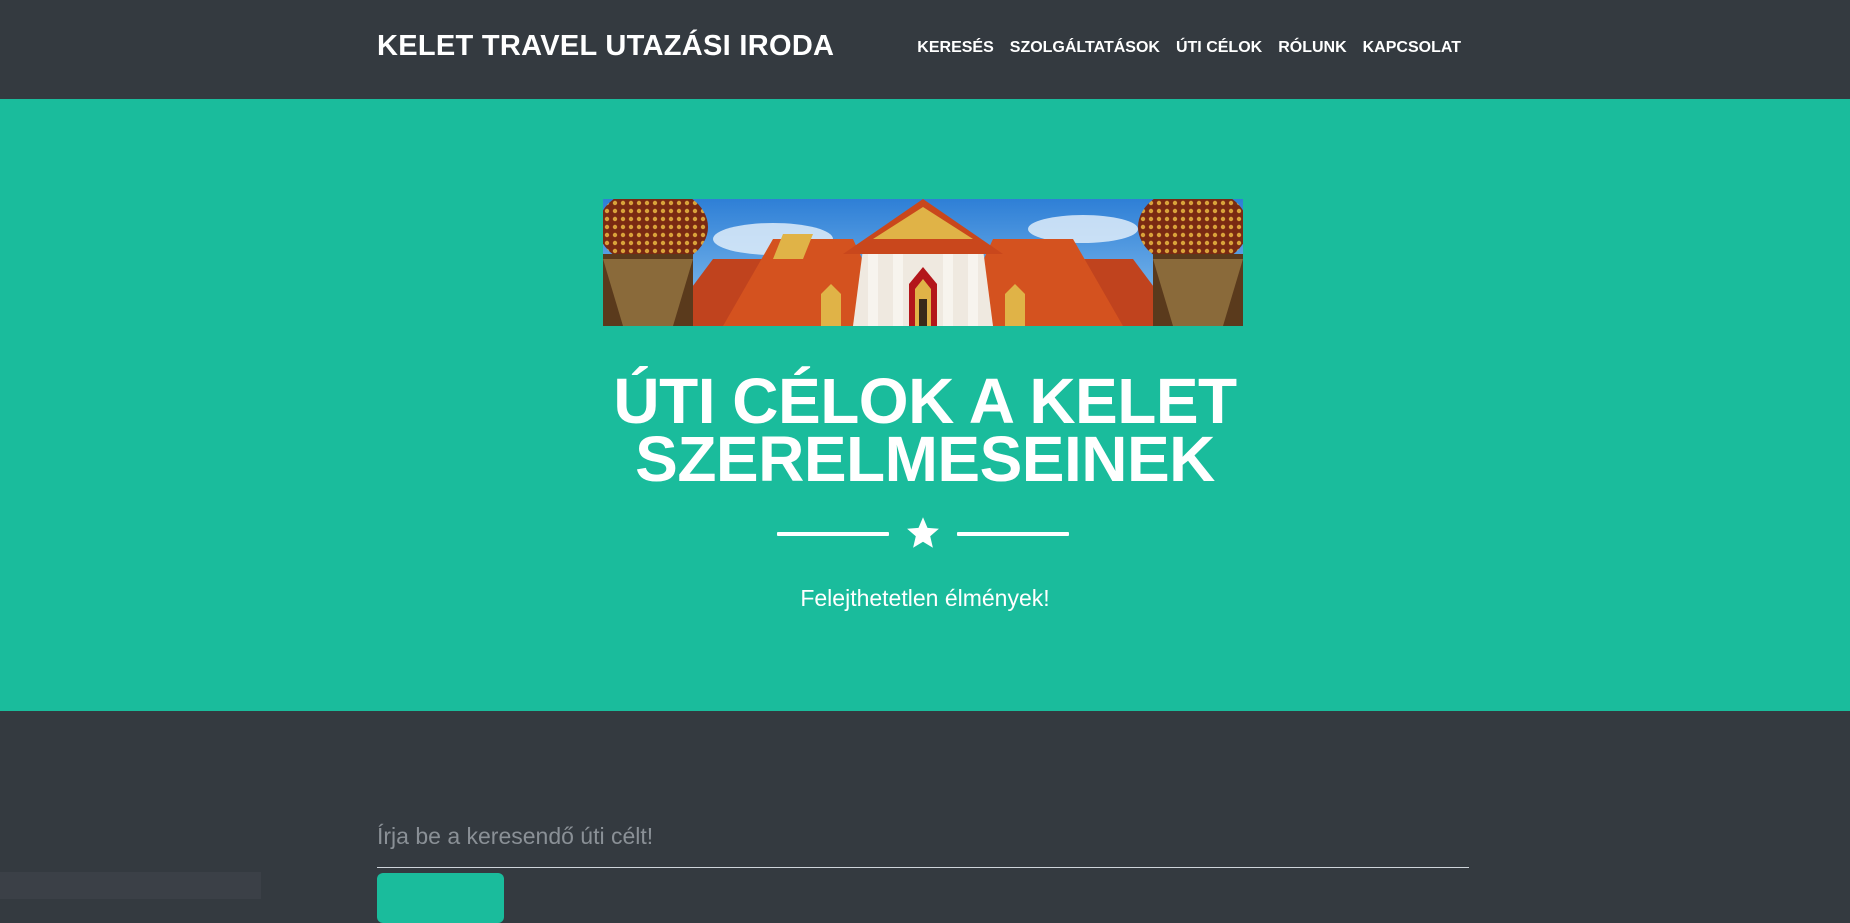 The image size is (1850, 923). I want to click on hero-temple-image, so click(923, 262).